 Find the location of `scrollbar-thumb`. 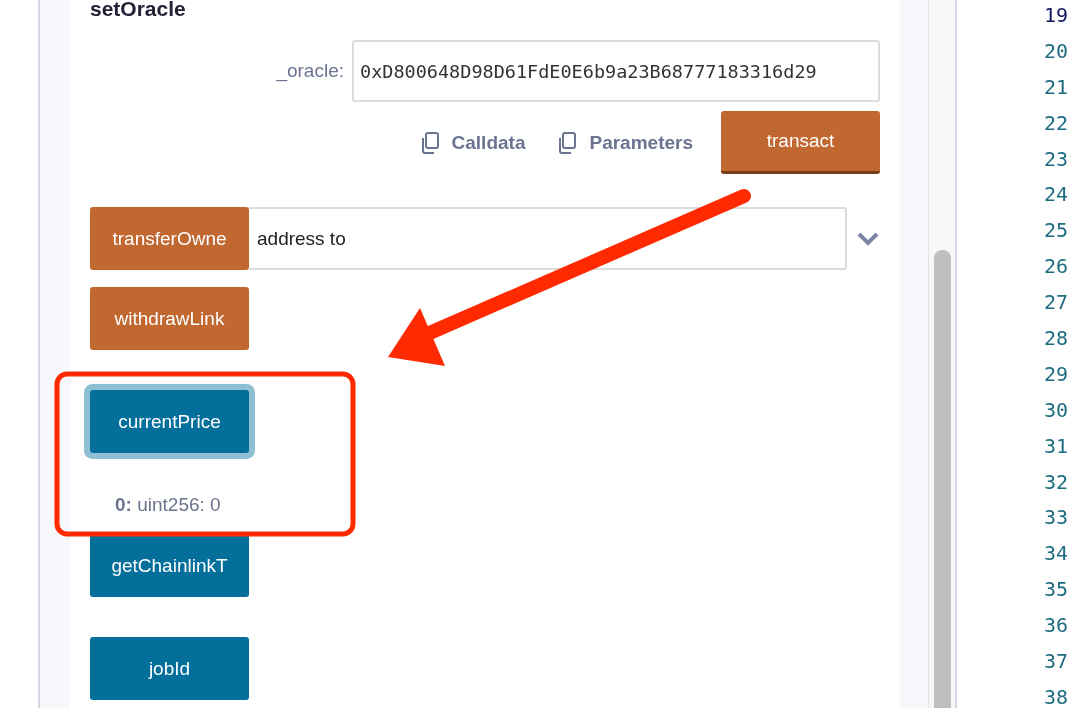

scrollbar-thumb is located at coordinates (942, 479).